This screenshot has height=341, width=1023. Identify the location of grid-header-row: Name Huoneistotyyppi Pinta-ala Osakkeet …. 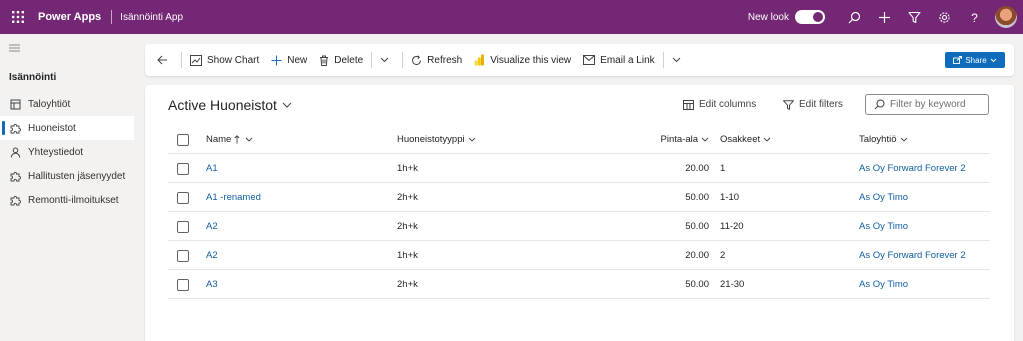
(579, 139).